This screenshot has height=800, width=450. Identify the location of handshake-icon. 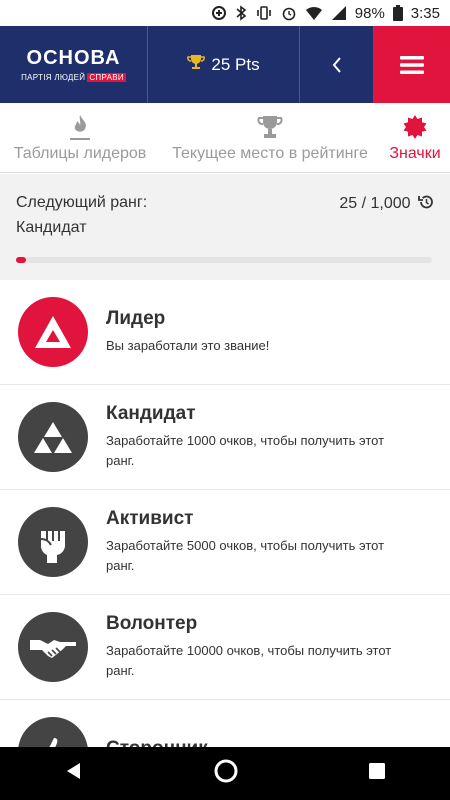
(53, 647).